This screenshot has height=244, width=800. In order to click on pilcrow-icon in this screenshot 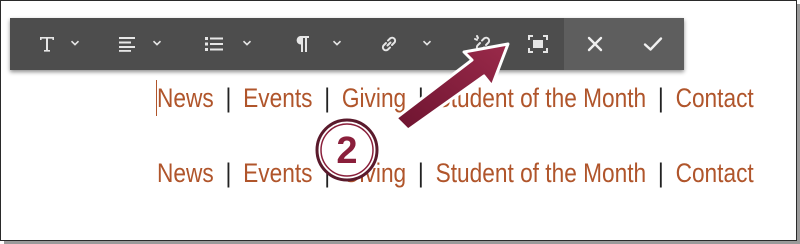, I will do `click(302, 44)`.